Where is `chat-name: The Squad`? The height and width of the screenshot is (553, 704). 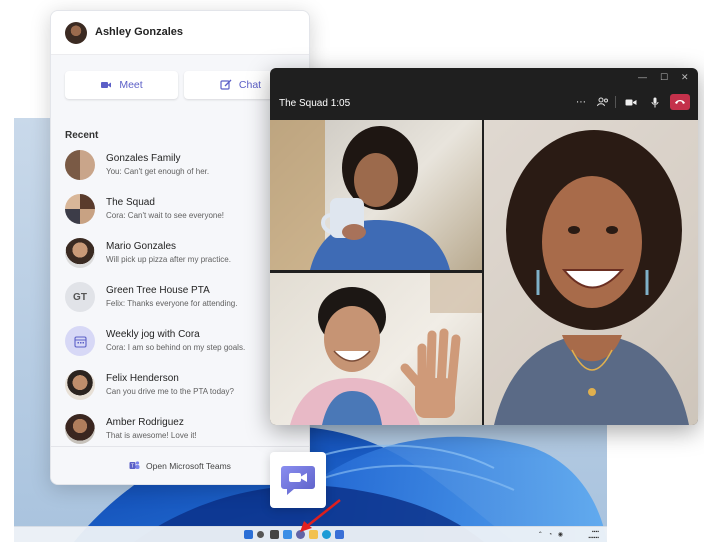 chat-name: The Squad is located at coordinates (130, 202).